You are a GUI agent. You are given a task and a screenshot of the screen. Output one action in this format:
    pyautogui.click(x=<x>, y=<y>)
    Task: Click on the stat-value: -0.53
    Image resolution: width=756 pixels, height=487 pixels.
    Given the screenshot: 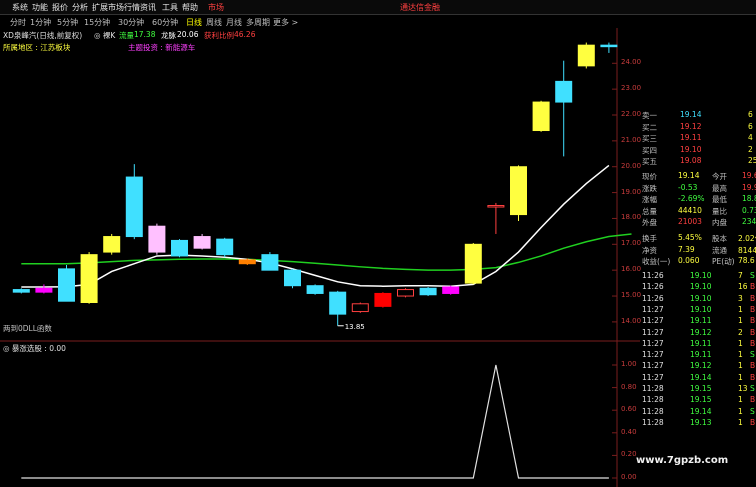 What is the action you would take?
    pyautogui.click(x=688, y=187)
    